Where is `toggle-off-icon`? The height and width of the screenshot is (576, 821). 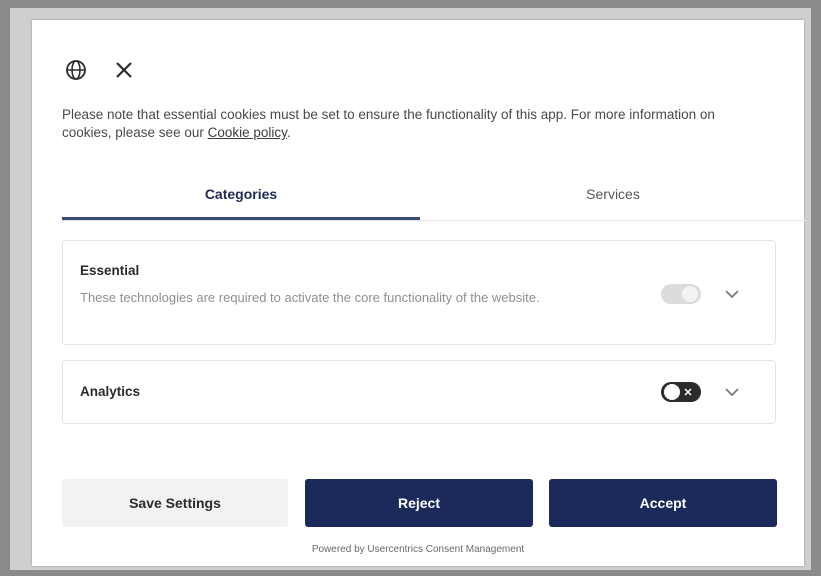
toggle-off-icon is located at coordinates (688, 392).